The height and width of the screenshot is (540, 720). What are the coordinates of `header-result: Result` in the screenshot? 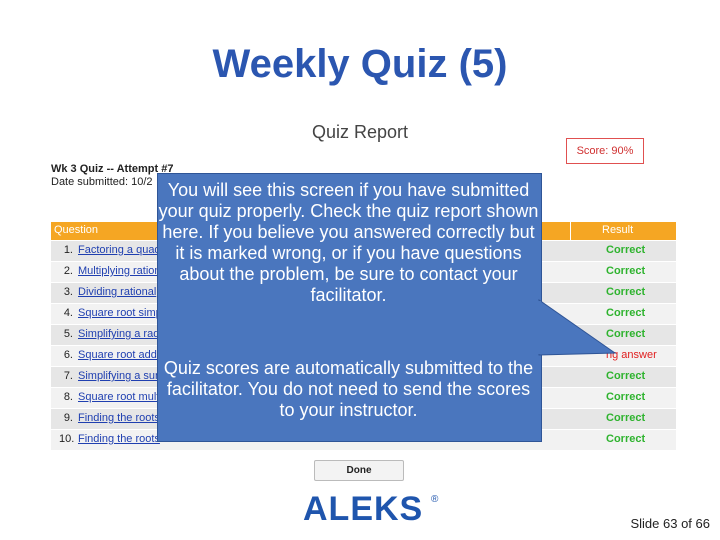 It's located at (618, 230).